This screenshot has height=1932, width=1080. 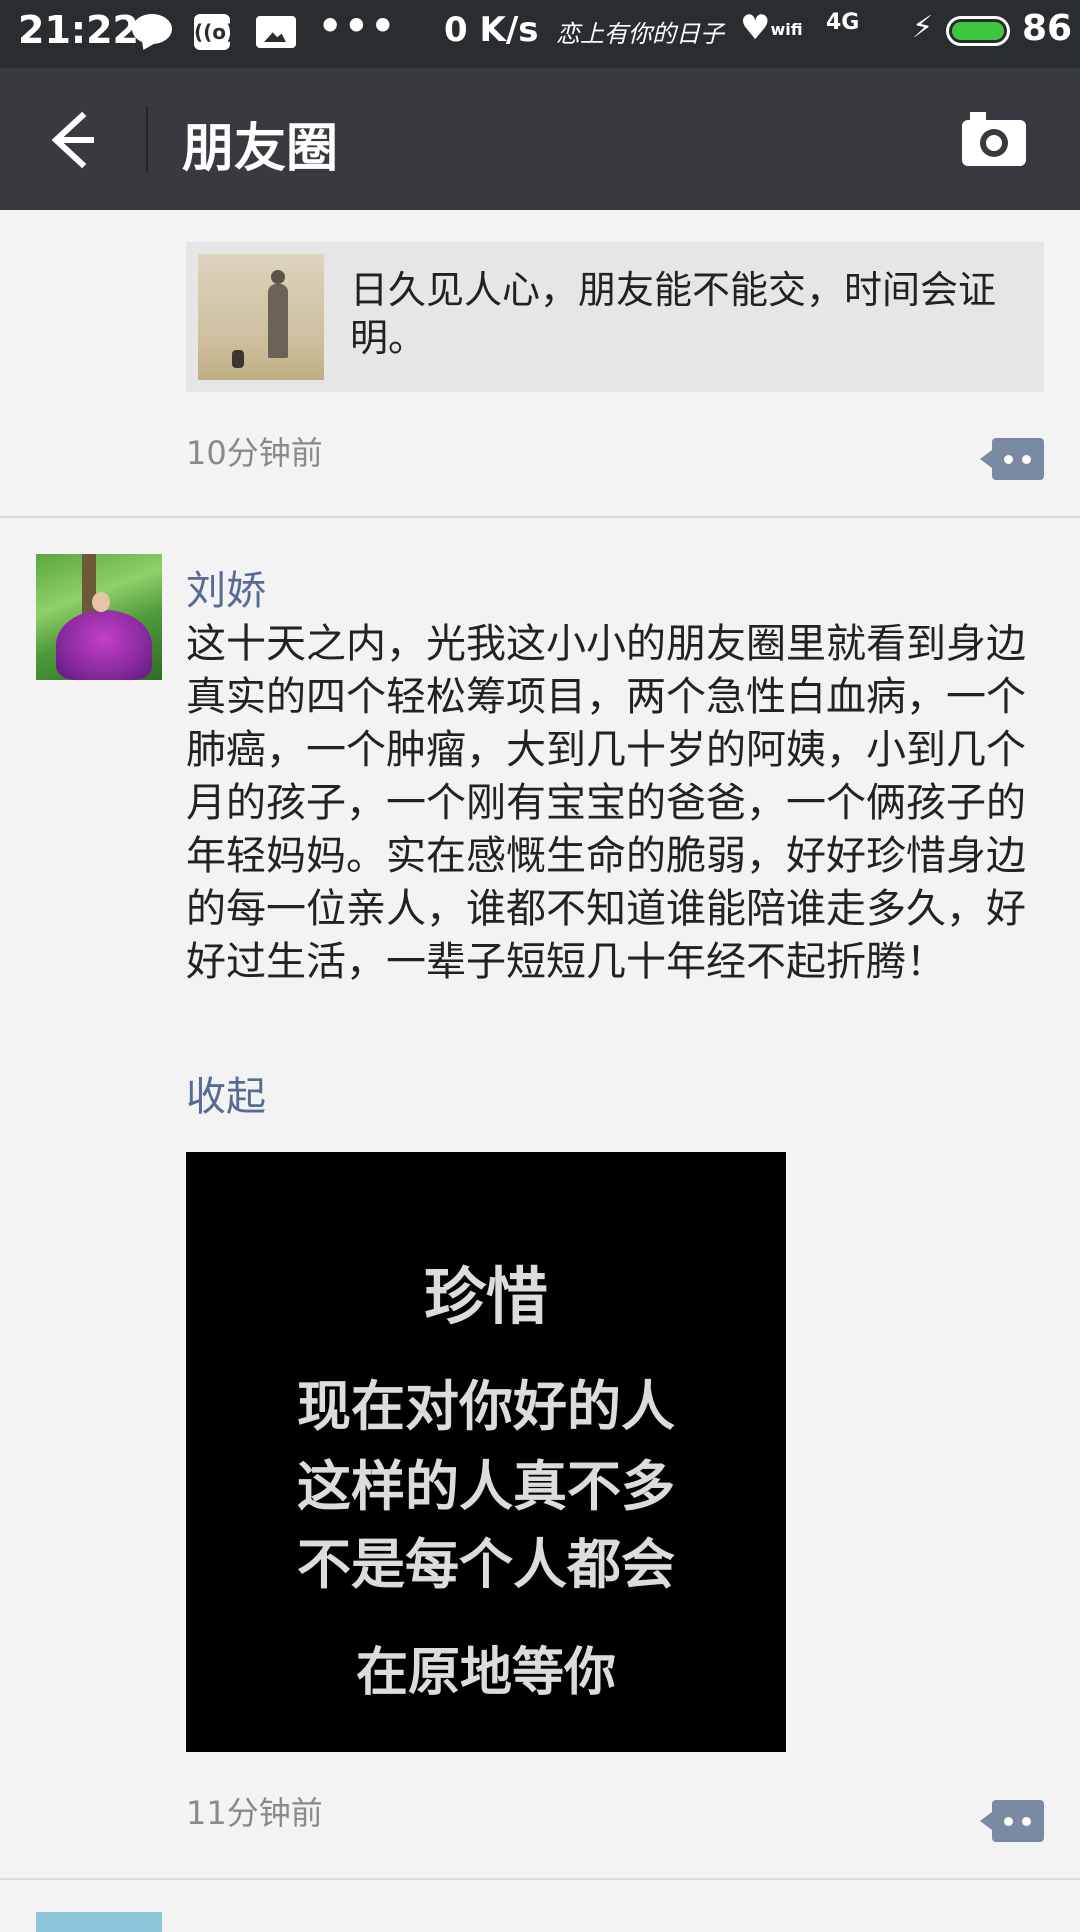 What do you see at coordinates (486, 1406) in the screenshot?
I see `image-text-line: 现在对你好的人` at bounding box center [486, 1406].